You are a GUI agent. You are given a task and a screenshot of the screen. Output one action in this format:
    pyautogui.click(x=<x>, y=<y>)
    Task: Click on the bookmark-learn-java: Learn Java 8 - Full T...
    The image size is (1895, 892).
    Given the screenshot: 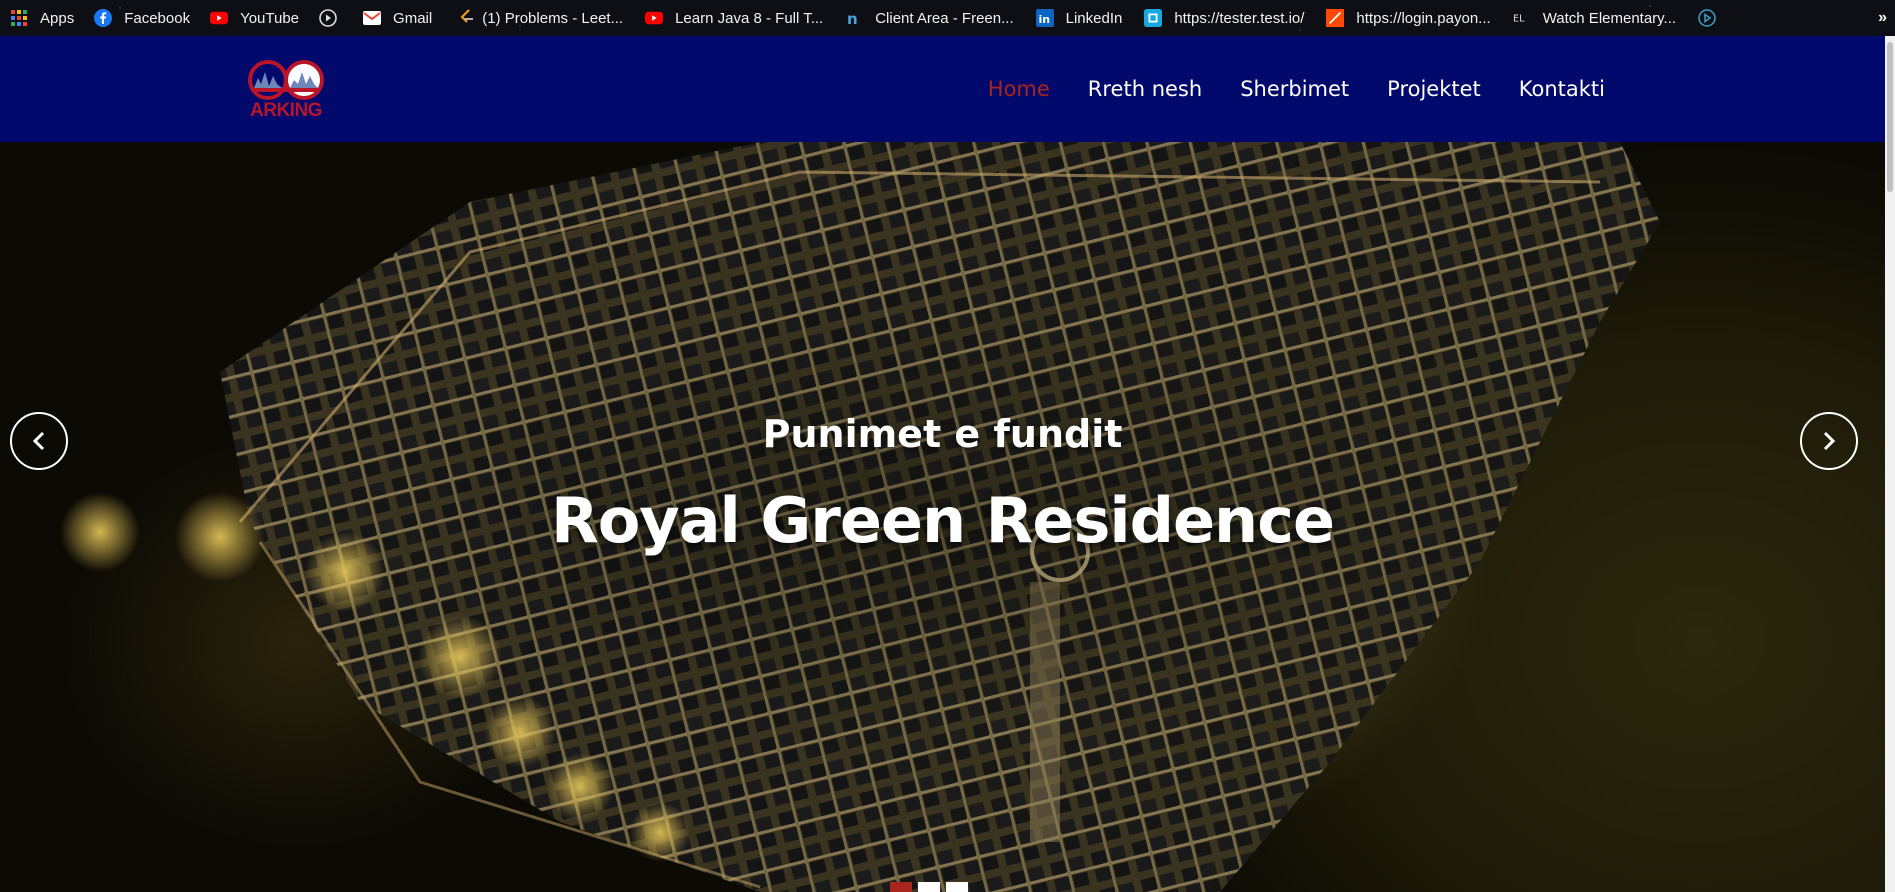 What is the action you would take?
    pyautogui.click(x=734, y=18)
    